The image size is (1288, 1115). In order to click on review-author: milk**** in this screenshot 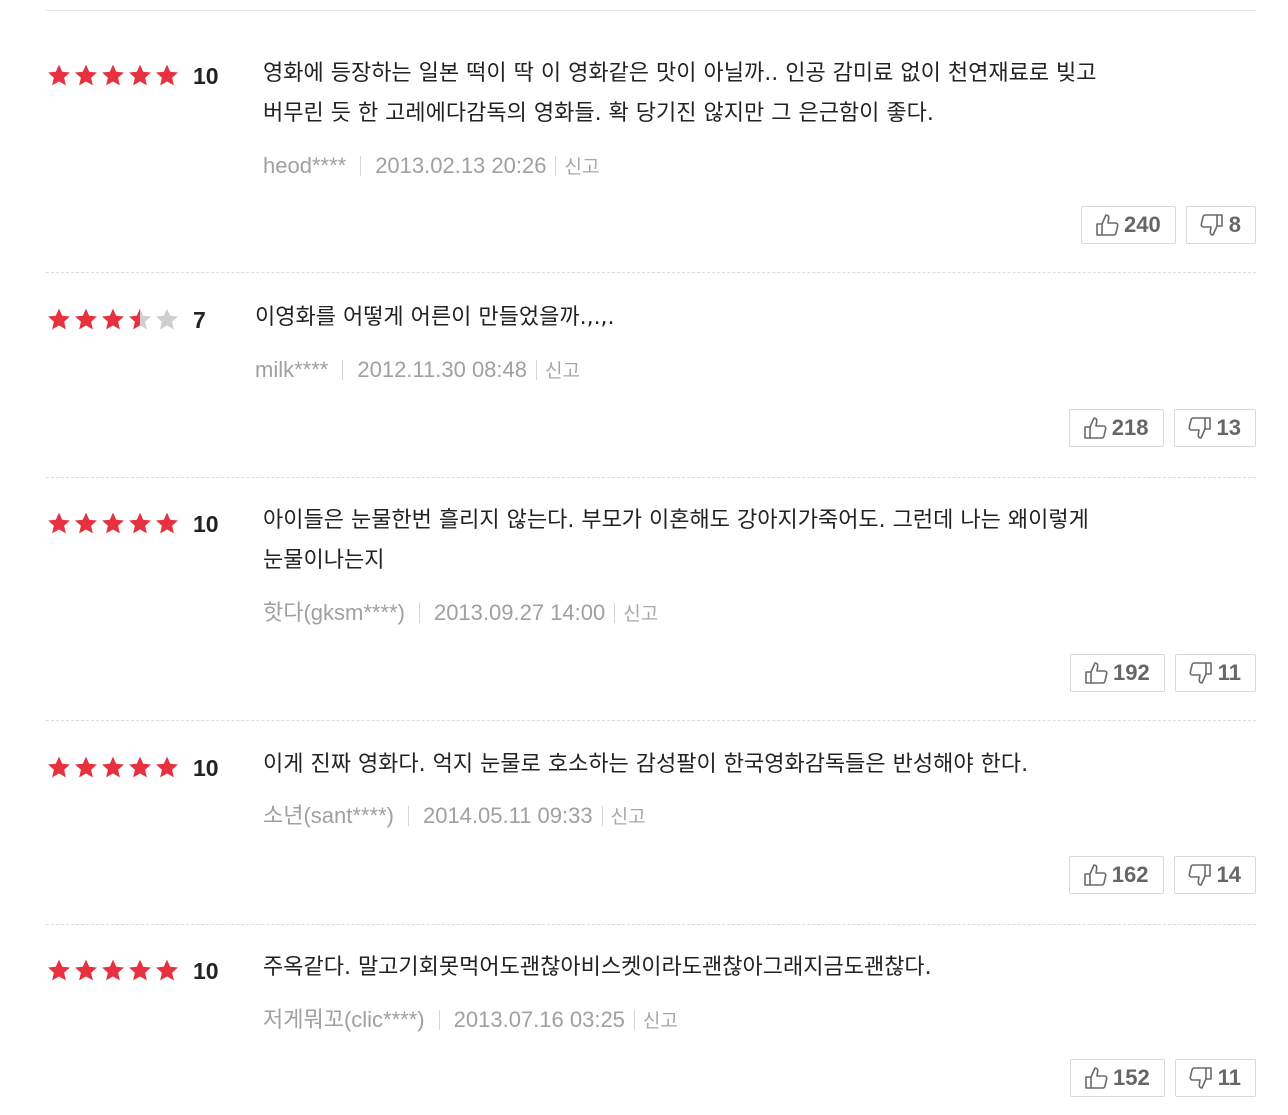, I will do `click(291, 369)`.